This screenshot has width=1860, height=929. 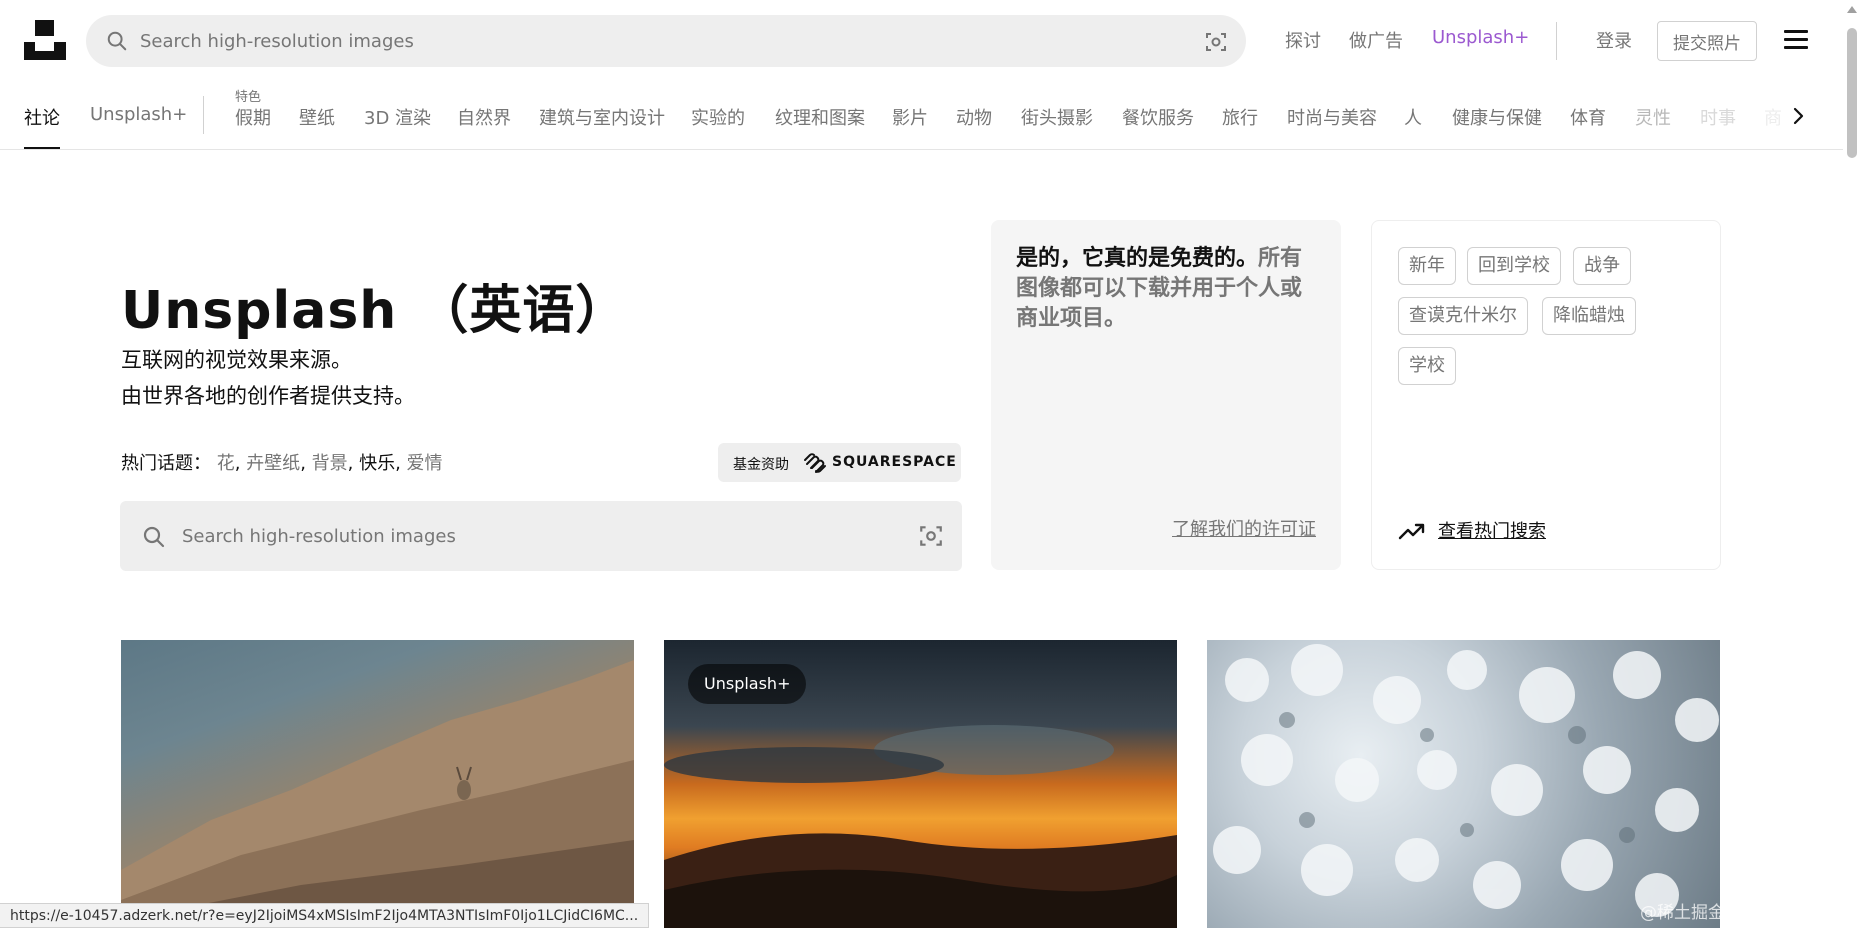 What do you see at coordinates (248, 97) in the screenshot?
I see `featured-label: 特色` at bounding box center [248, 97].